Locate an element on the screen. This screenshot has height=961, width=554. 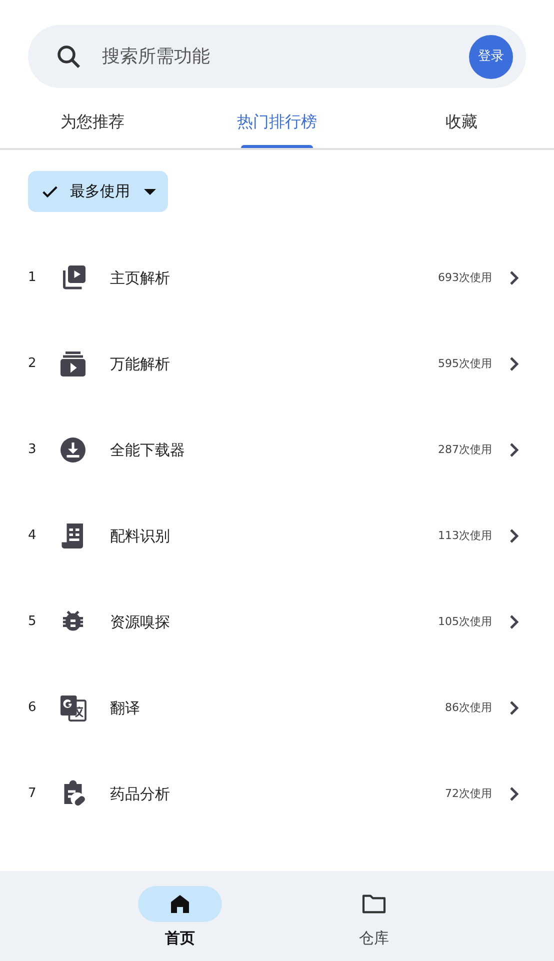
rank-number: 6 is located at coordinates (33, 708).